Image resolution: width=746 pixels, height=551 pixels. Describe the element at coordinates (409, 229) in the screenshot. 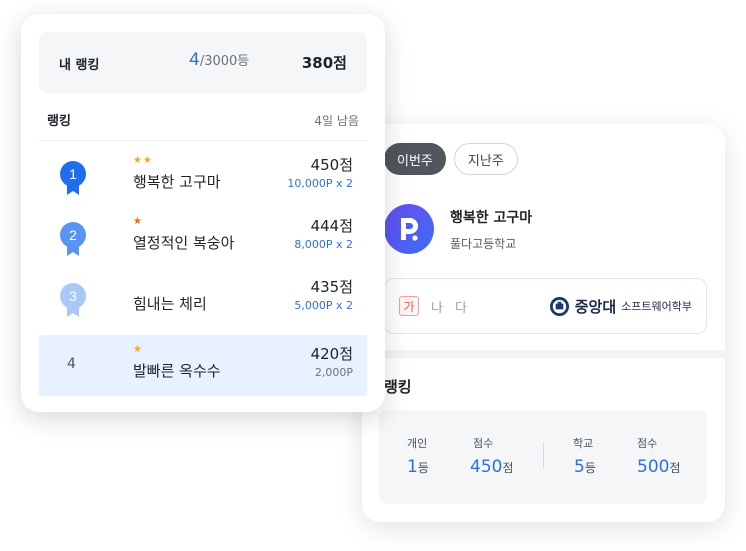

I see `app-logo-icon` at that location.